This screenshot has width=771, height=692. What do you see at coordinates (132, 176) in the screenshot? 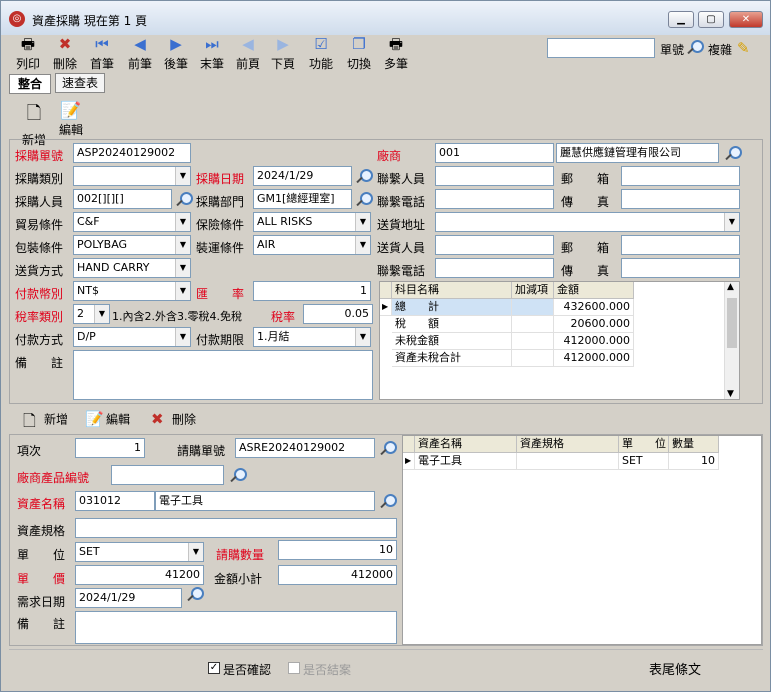
I see `type-select: ▼` at bounding box center [132, 176].